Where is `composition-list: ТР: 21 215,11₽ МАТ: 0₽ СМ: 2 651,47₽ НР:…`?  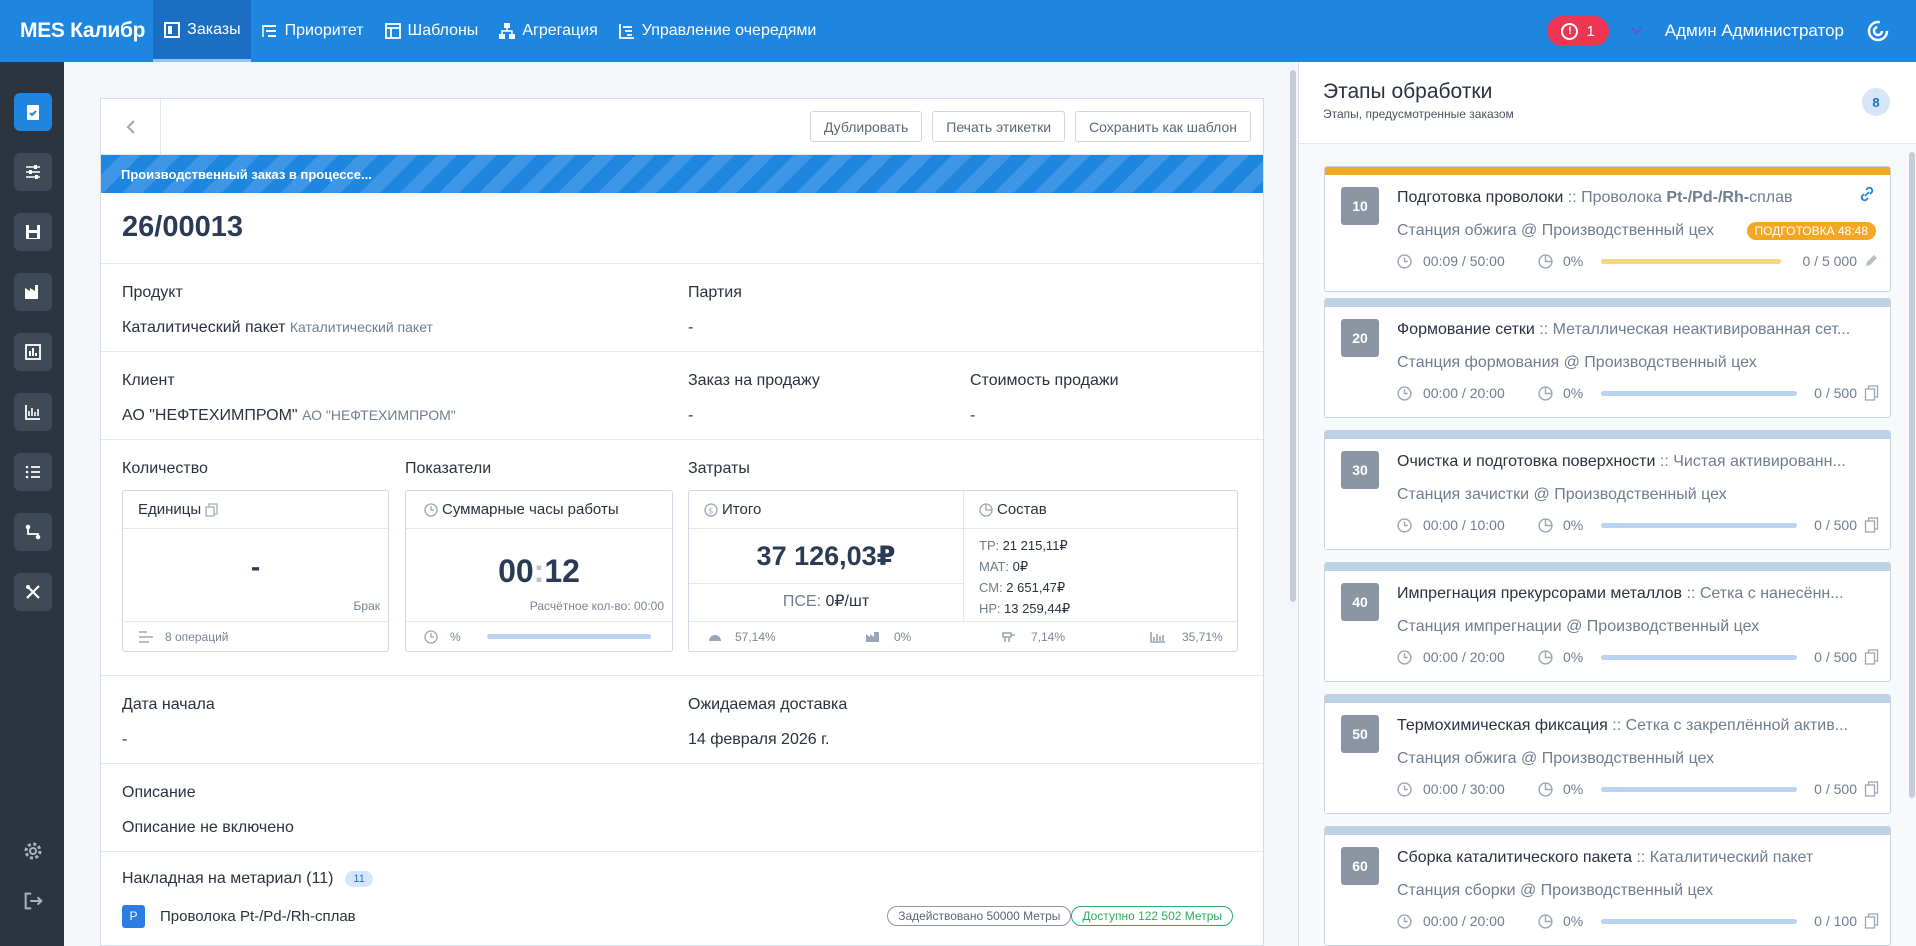 composition-list: ТР: 21 215,11₽ МАТ: 0₽ СМ: 2 651,47₽ НР:… is located at coordinates (1024, 577).